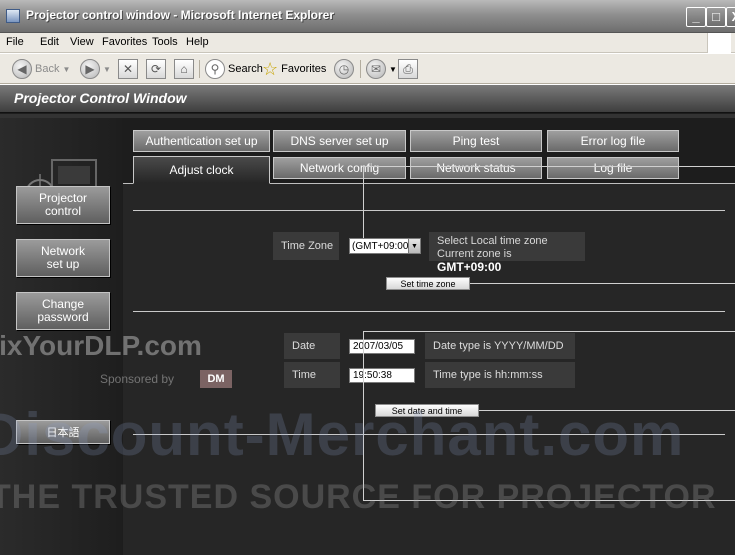 This screenshot has width=735, height=555. Describe the element at coordinates (165, 42) in the screenshot. I see `menu-tools: Tools` at that location.